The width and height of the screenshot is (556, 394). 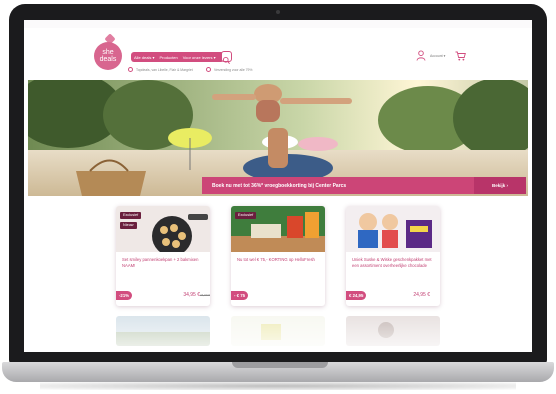 What do you see at coordinates (421, 55) in the screenshot?
I see `user-icon` at bounding box center [421, 55].